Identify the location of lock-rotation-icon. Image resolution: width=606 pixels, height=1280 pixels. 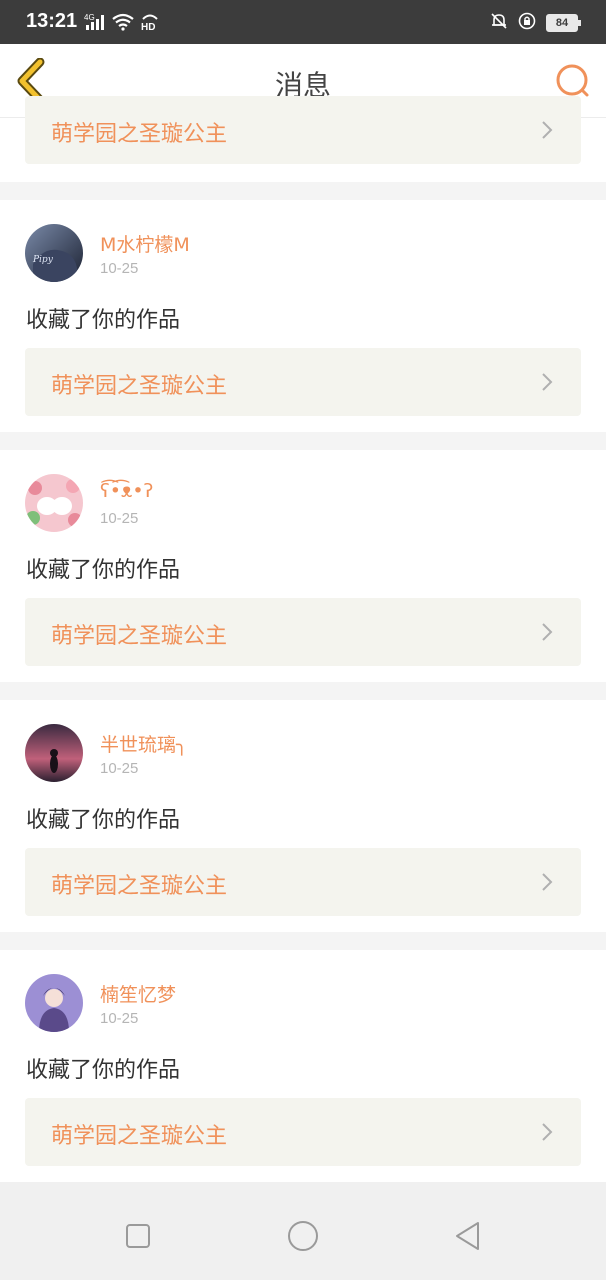
(527, 23).